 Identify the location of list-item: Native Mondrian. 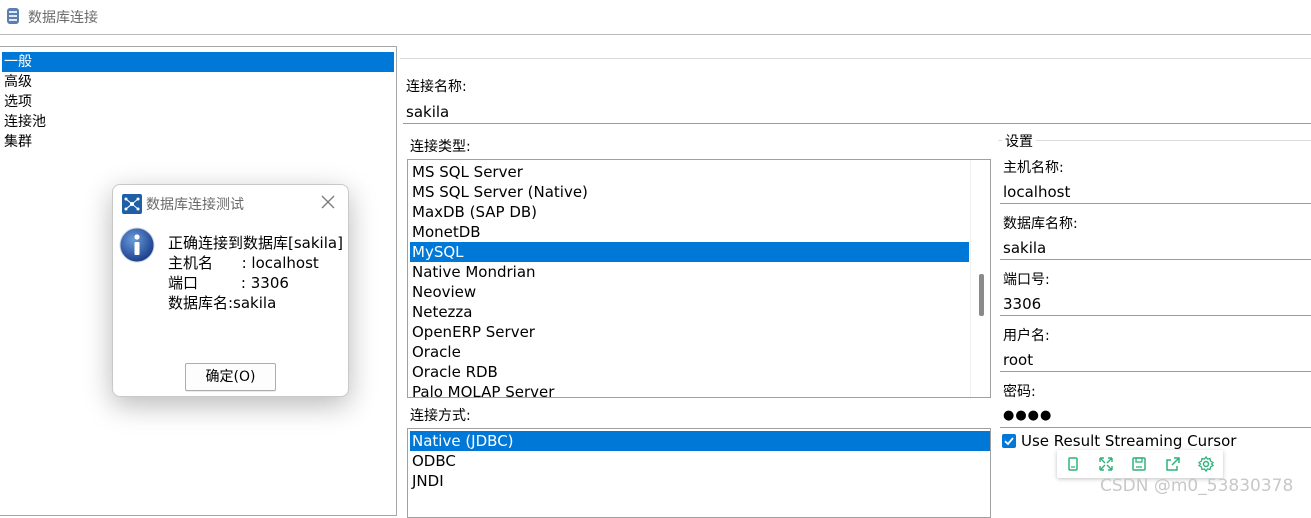
(690, 272).